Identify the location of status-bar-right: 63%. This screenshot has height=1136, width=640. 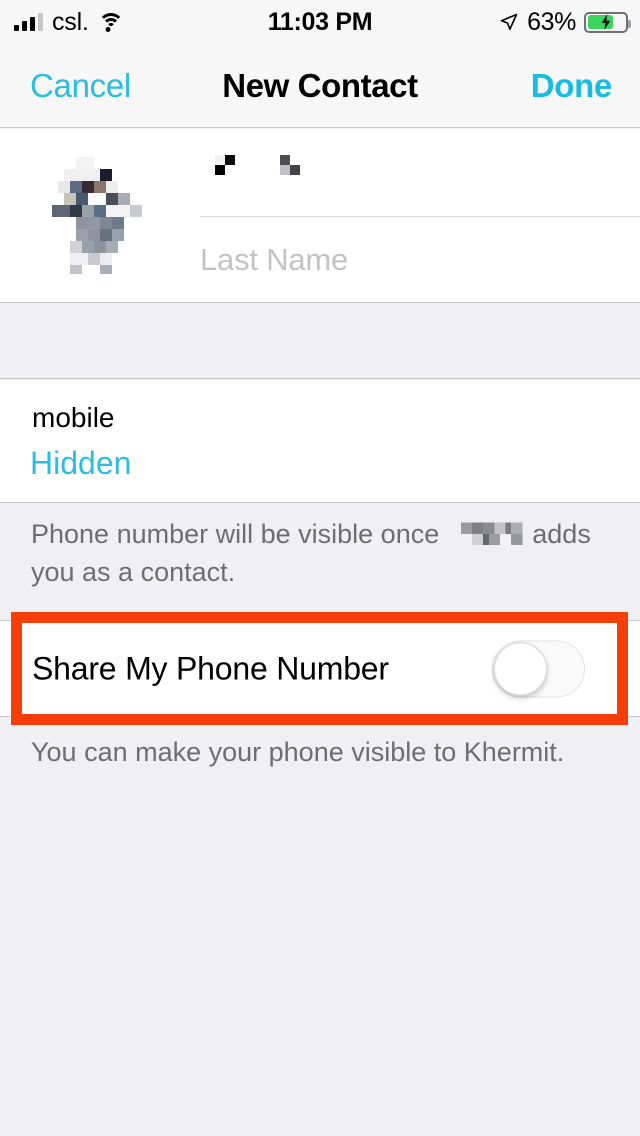
(565, 22).